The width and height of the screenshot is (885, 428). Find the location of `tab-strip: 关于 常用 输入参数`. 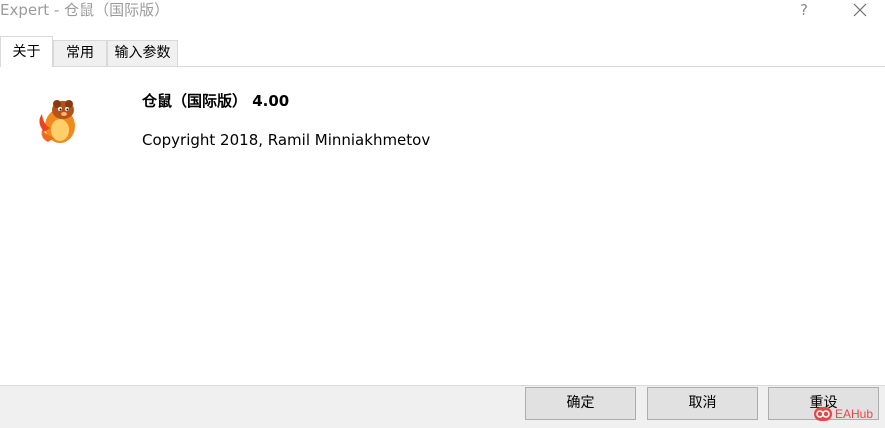

tab-strip: 关于 常用 输入参数 is located at coordinates (442, 51).